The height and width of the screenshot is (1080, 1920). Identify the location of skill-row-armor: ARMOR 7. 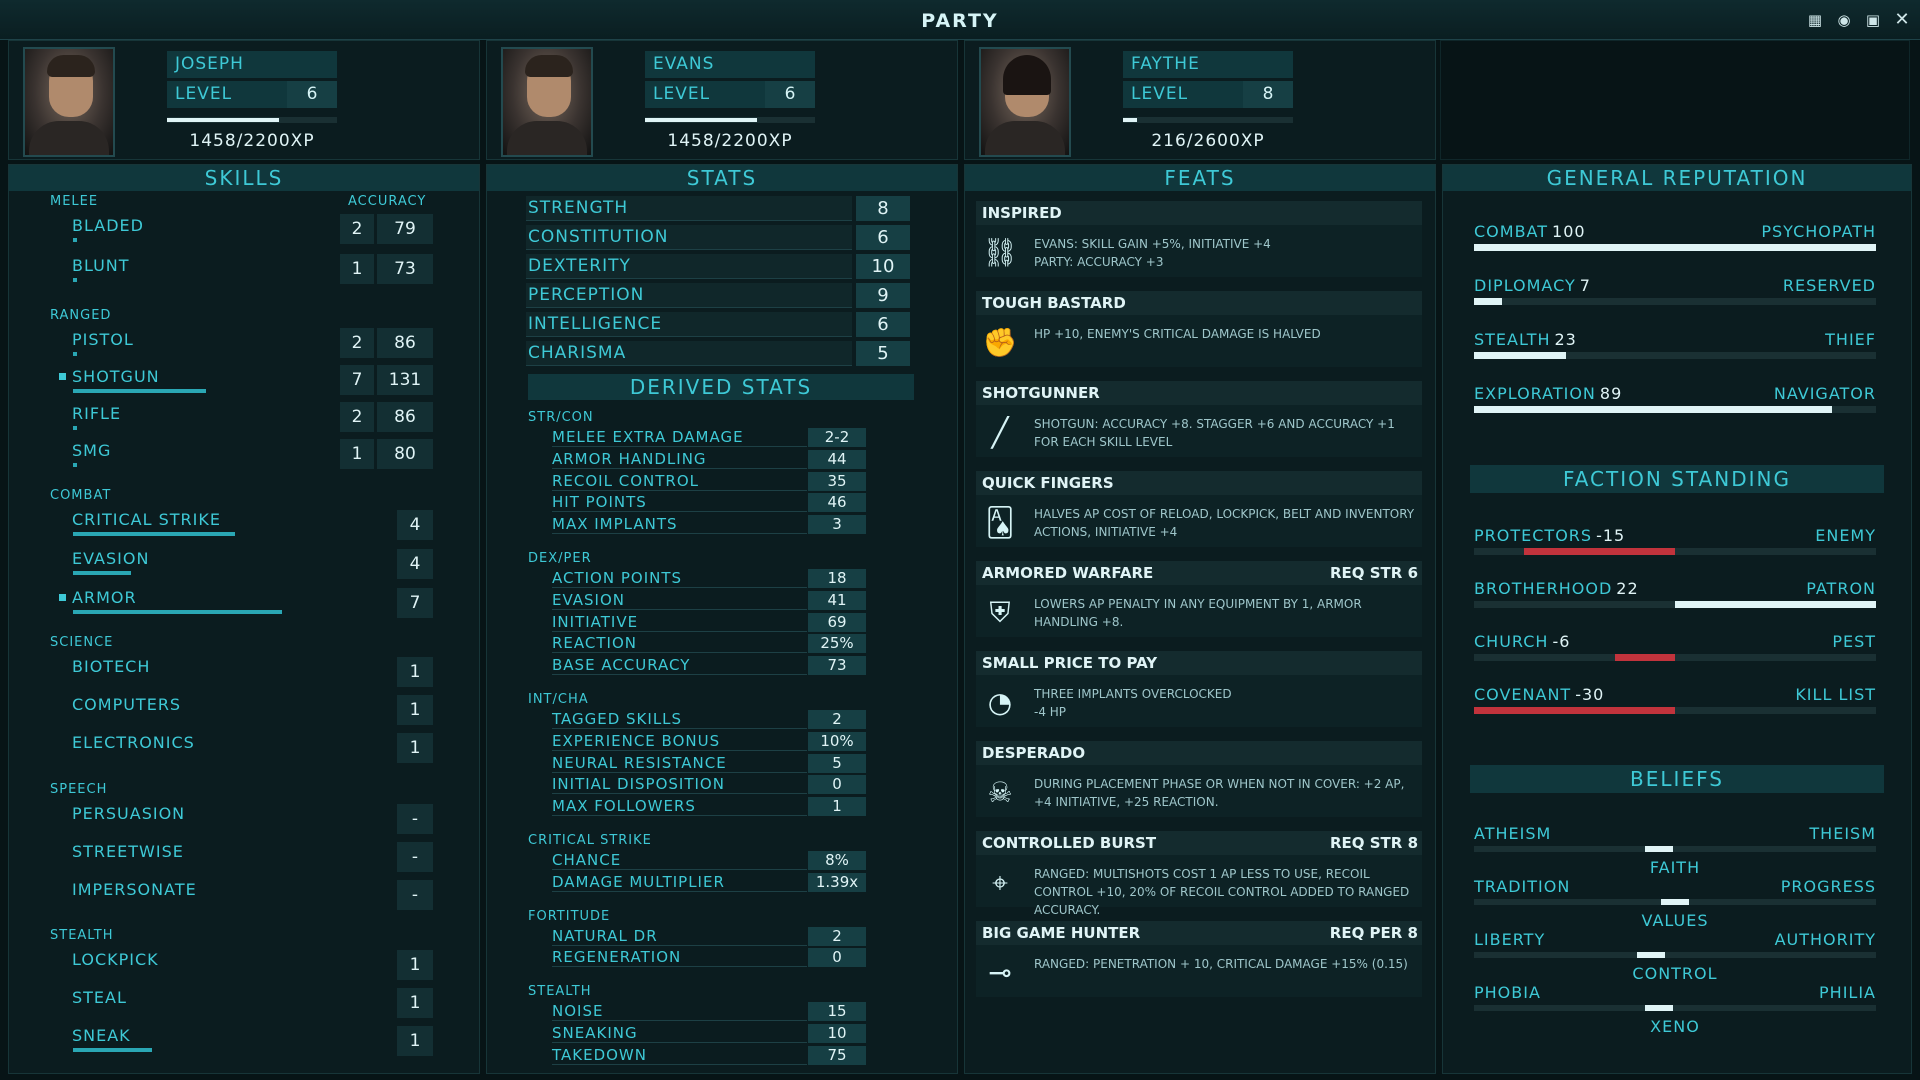
(240, 603).